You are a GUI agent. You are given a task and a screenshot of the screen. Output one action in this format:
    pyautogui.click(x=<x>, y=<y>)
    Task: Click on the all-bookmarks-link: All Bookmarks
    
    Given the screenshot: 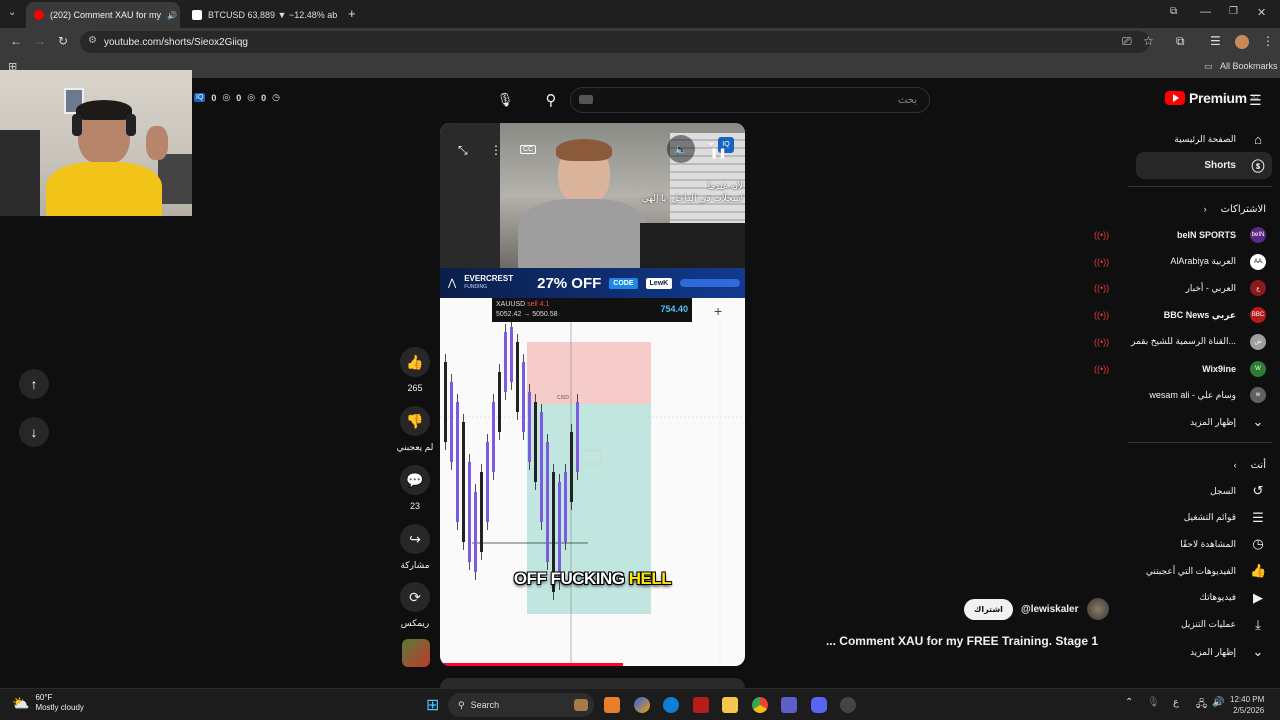 What is the action you would take?
    pyautogui.click(x=1249, y=66)
    